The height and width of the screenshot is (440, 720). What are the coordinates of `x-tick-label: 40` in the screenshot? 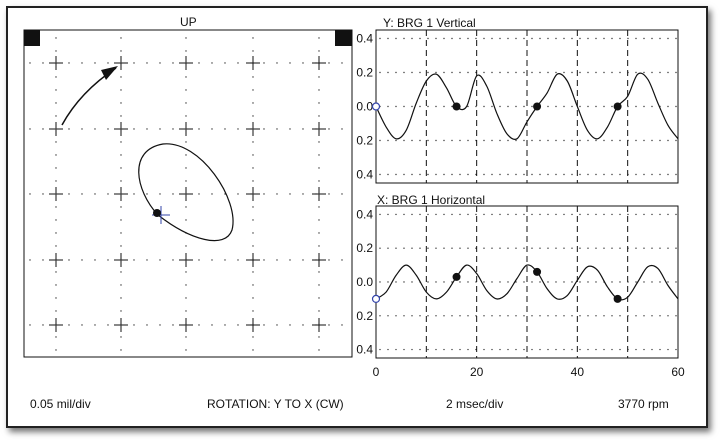 It's located at (578, 372).